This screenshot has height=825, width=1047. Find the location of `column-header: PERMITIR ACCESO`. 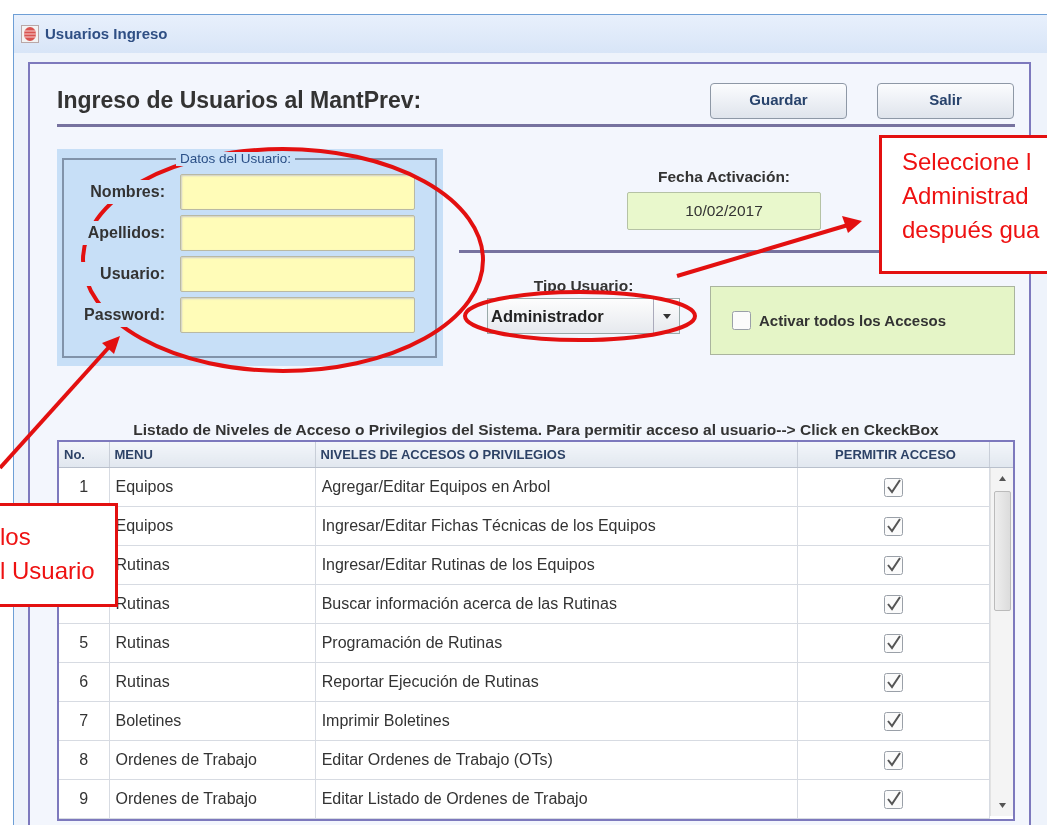

column-header: PERMITIR ACCESO is located at coordinates (893, 454).